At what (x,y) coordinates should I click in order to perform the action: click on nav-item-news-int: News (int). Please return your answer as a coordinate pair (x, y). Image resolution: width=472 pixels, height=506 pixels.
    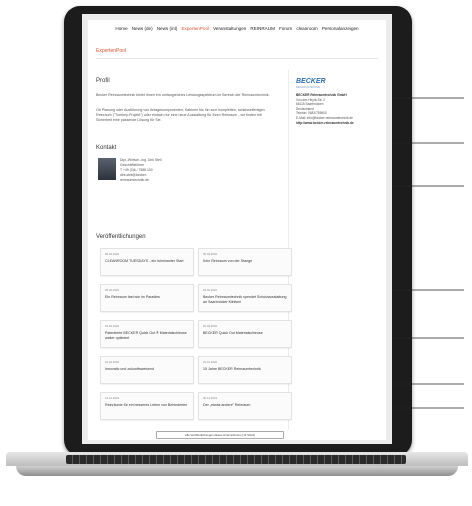
    Looking at the image, I should click on (167, 28).